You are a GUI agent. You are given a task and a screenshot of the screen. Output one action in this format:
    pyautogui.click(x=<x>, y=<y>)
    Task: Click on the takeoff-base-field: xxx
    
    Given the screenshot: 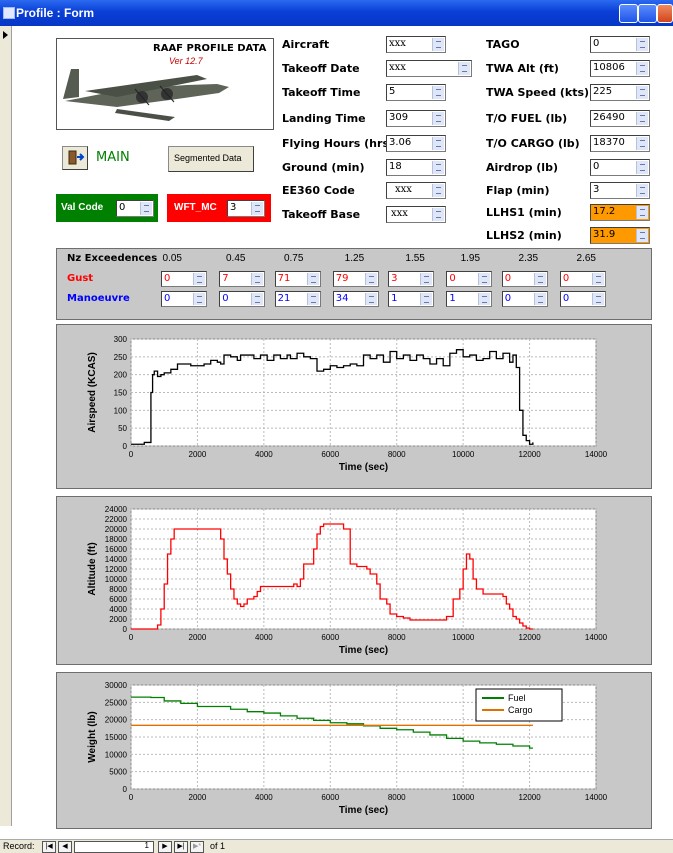 What is the action you would take?
    pyautogui.click(x=416, y=214)
    